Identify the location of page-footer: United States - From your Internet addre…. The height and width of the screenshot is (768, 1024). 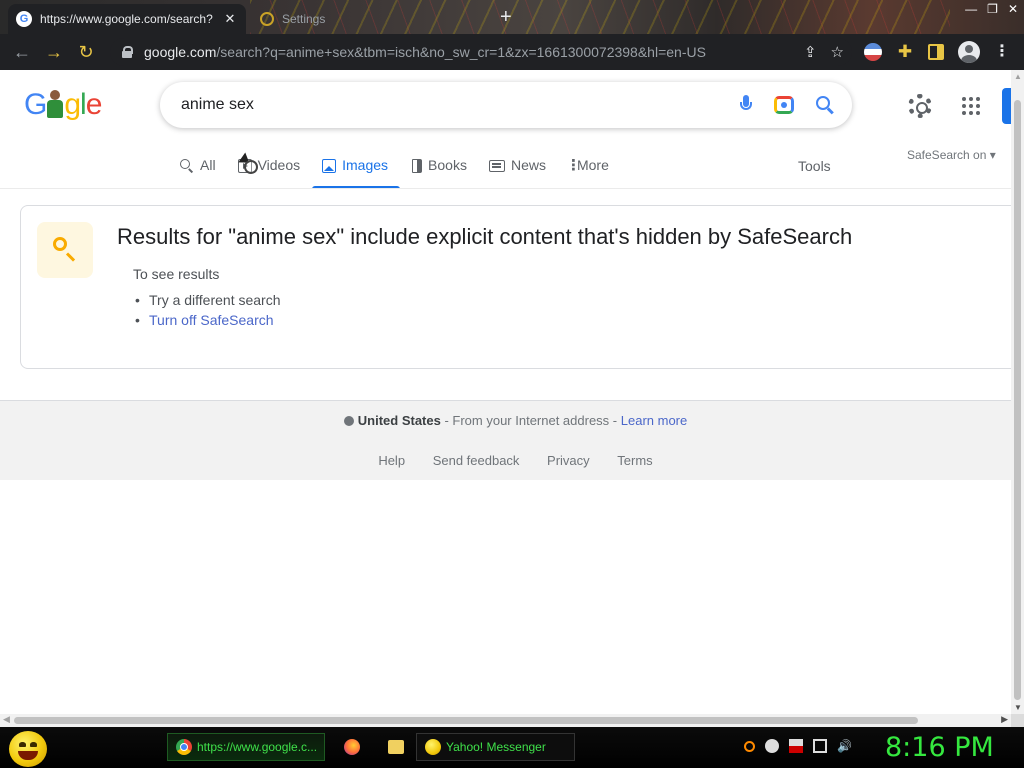
(505, 440).